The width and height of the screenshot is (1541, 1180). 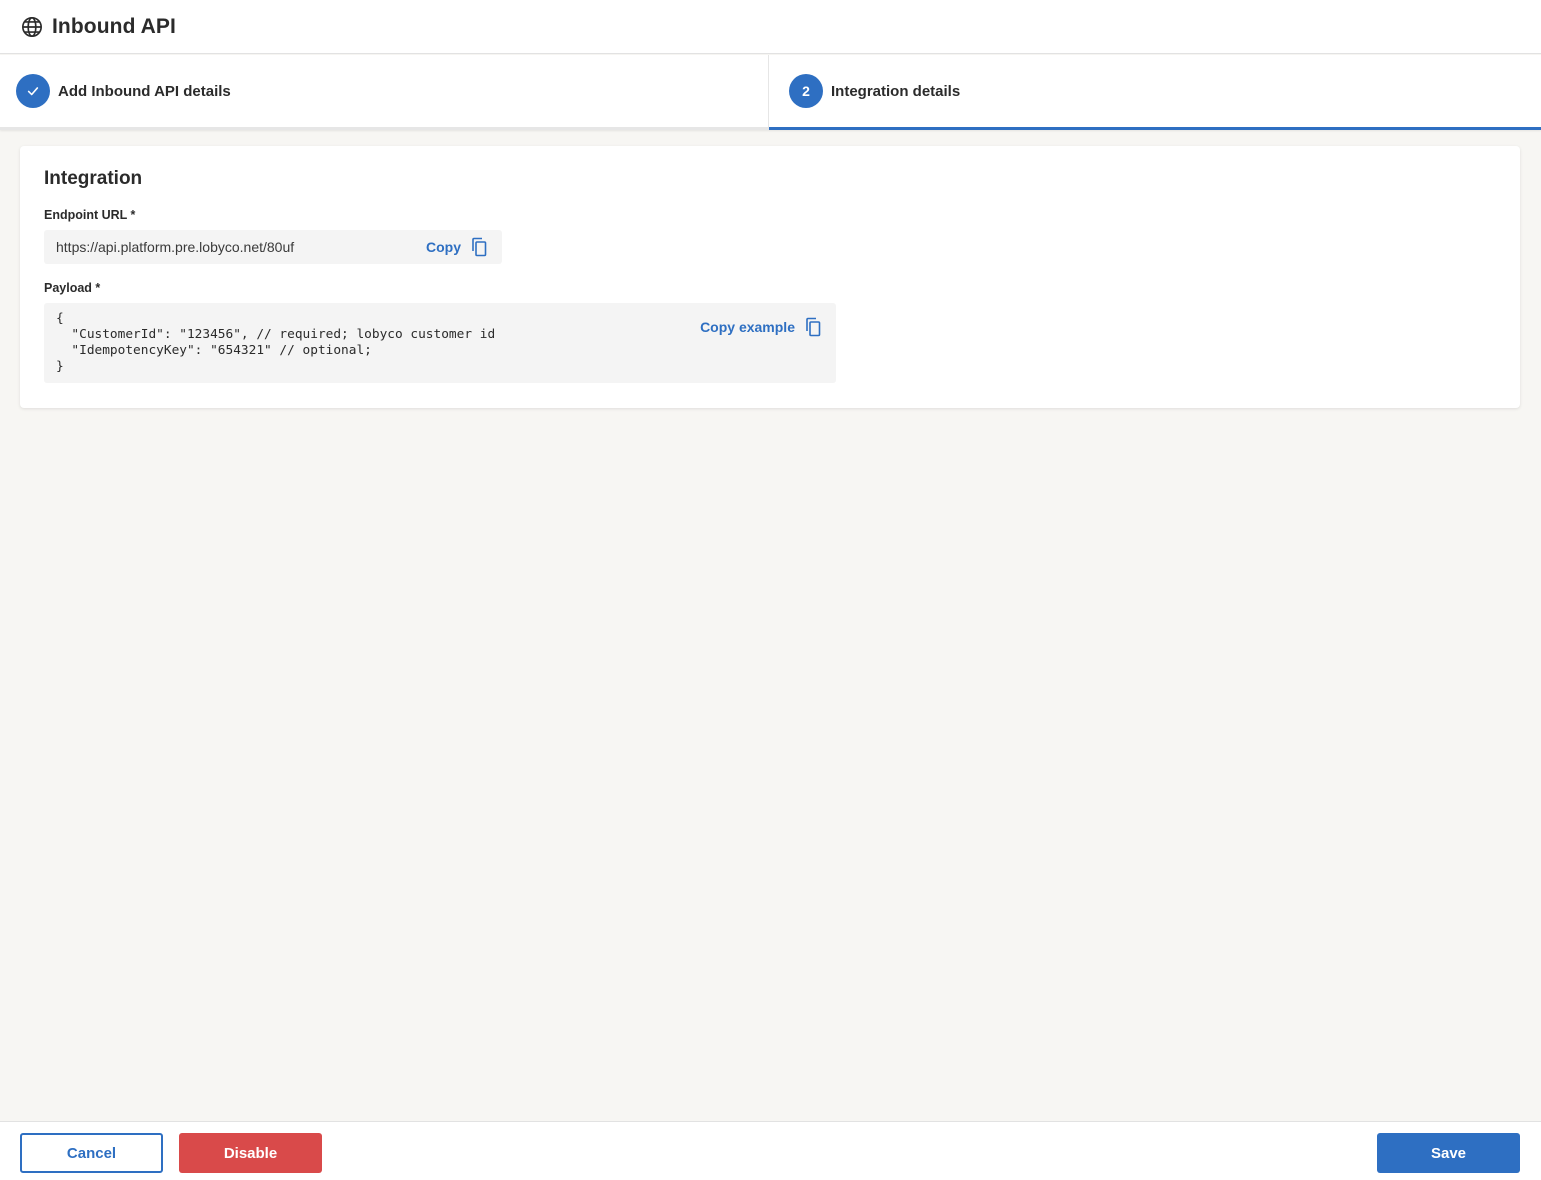 What do you see at coordinates (443, 247) in the screenshot?
I see `copy-url-label: Copy` at bounding box center [443, 247].